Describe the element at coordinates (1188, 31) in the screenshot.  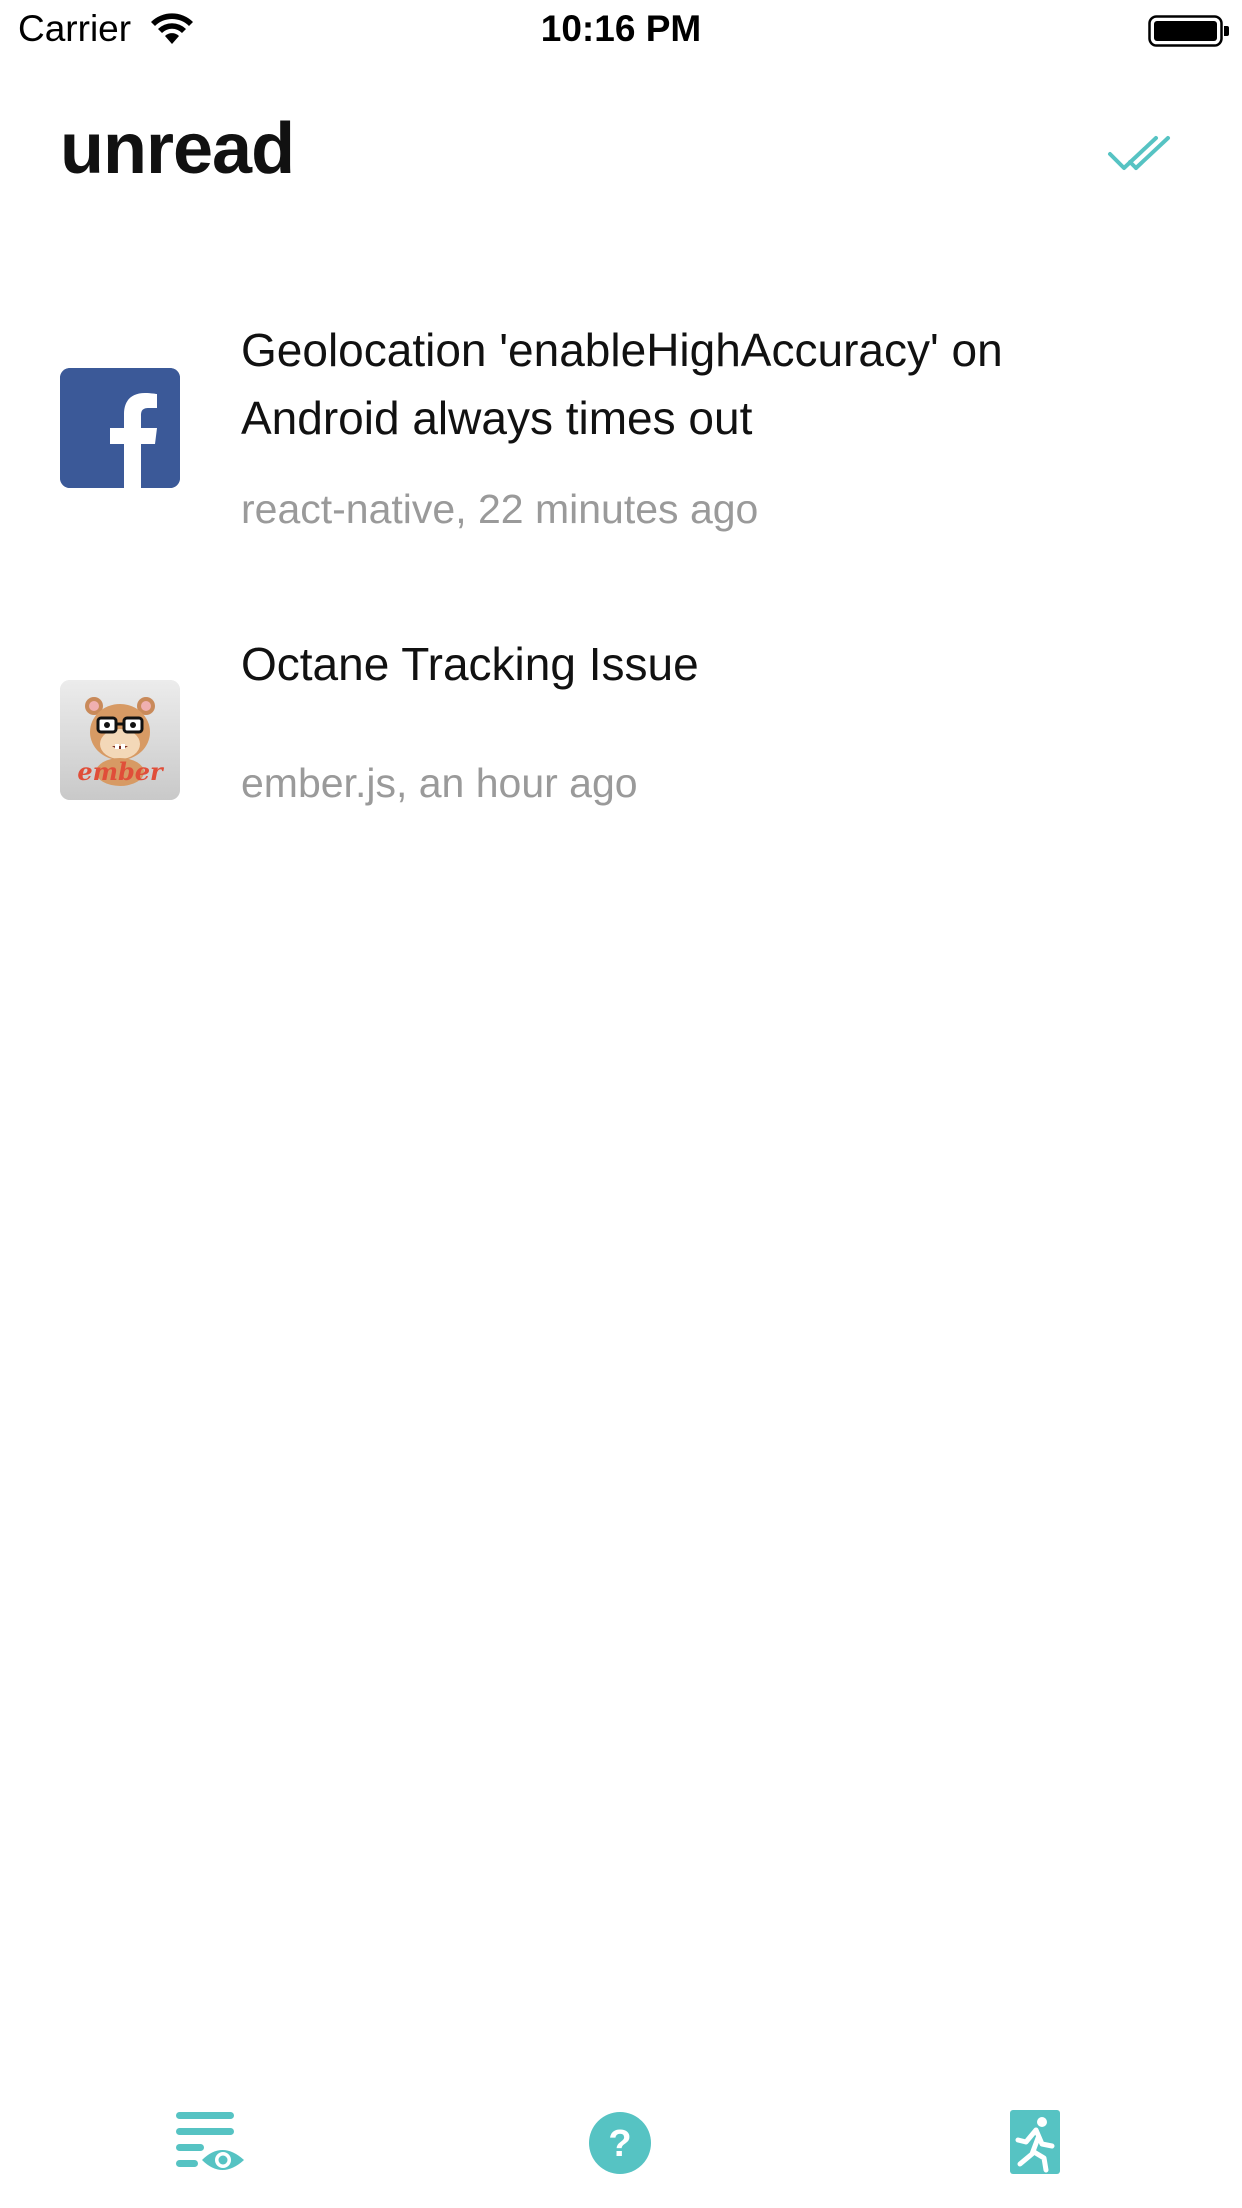
I see `battery-icon` at that location.